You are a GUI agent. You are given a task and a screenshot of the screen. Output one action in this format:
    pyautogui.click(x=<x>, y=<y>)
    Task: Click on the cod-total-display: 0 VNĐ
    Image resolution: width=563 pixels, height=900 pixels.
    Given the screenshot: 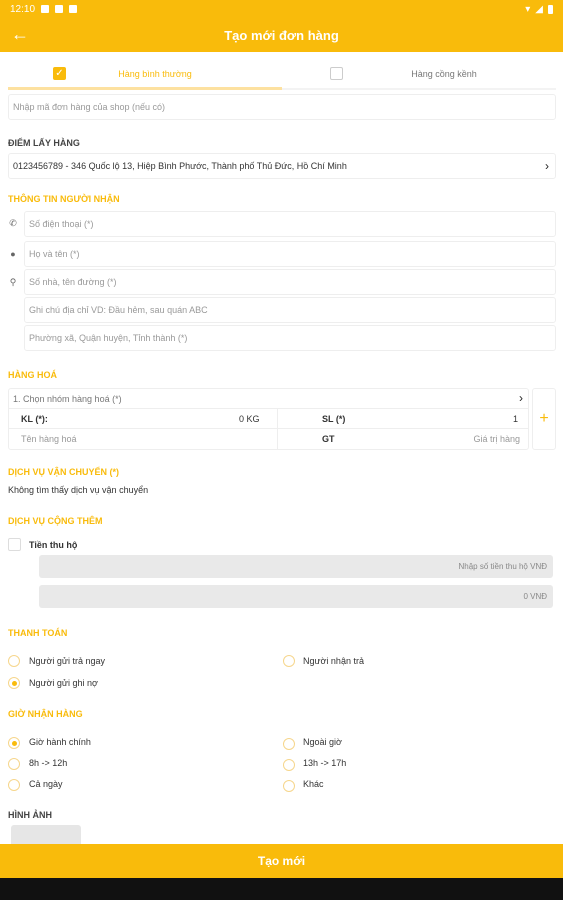 What is the action you would take?
    pyautogui.click(x=296, y=596)
    